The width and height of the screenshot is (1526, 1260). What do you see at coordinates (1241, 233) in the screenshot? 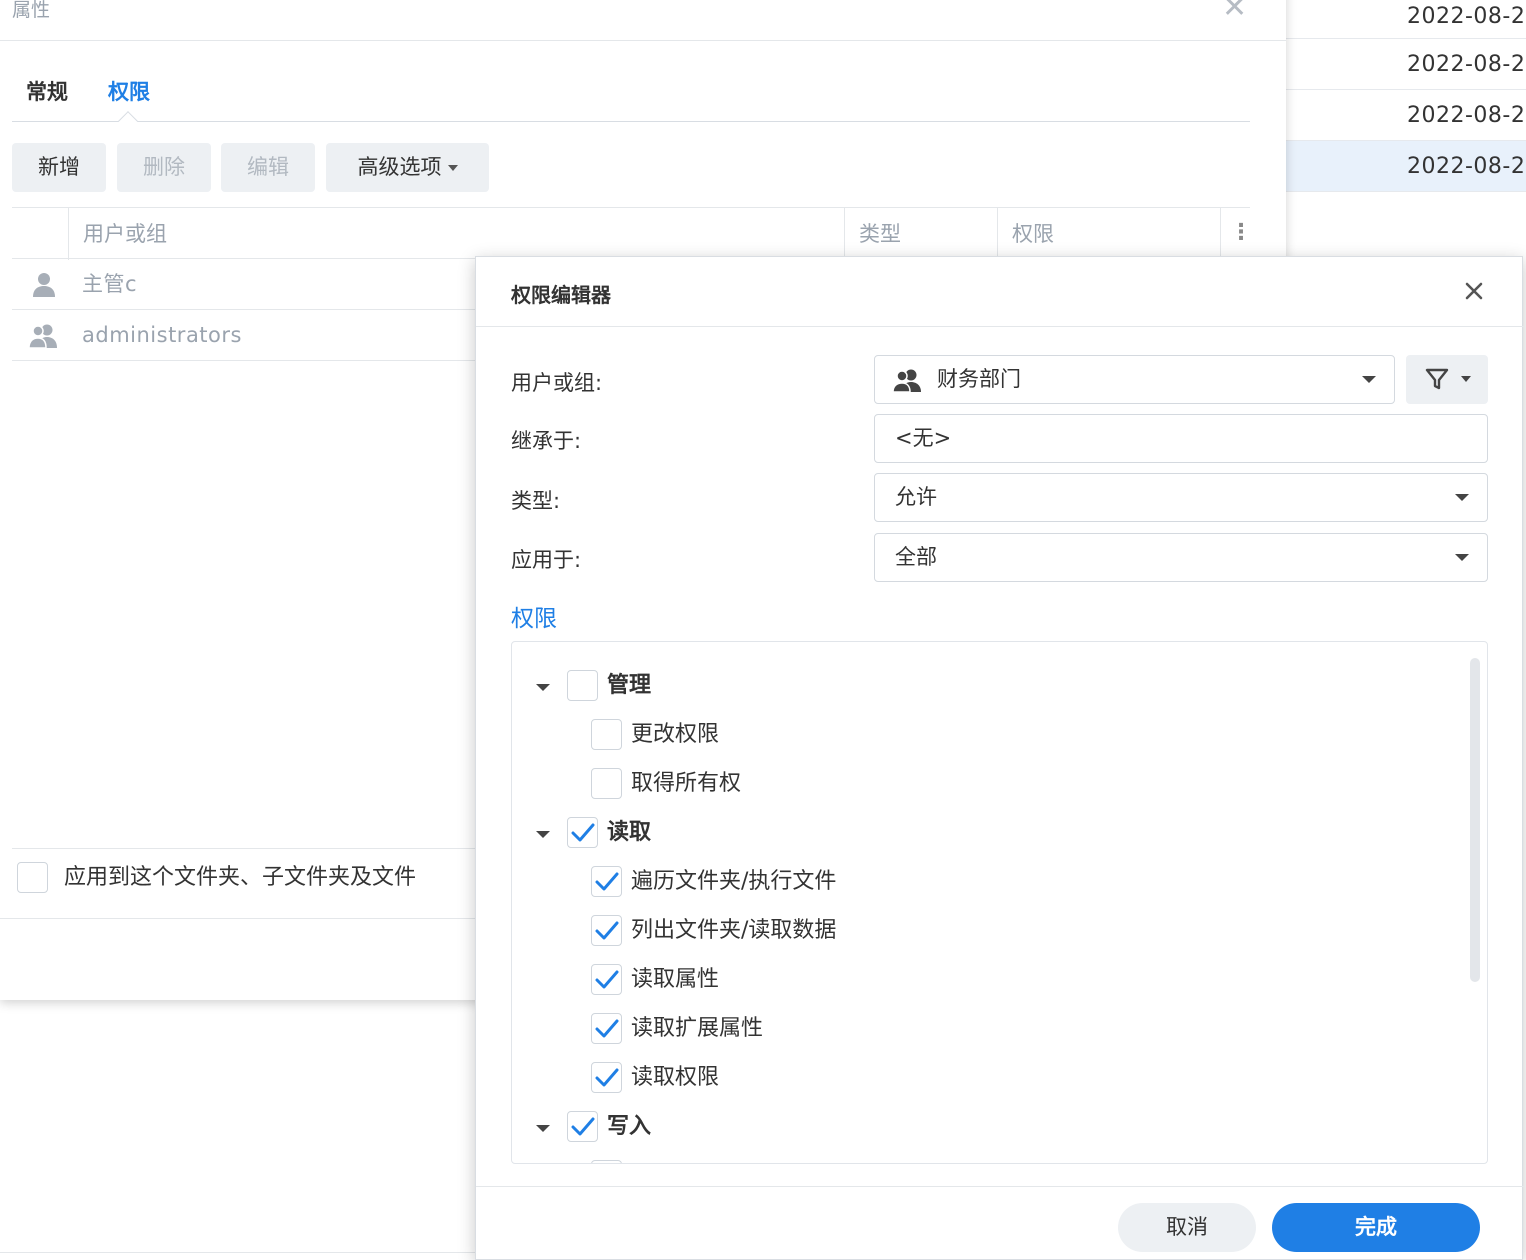
I see `more-icon: ⋮` at bounding box center [1241, 233].